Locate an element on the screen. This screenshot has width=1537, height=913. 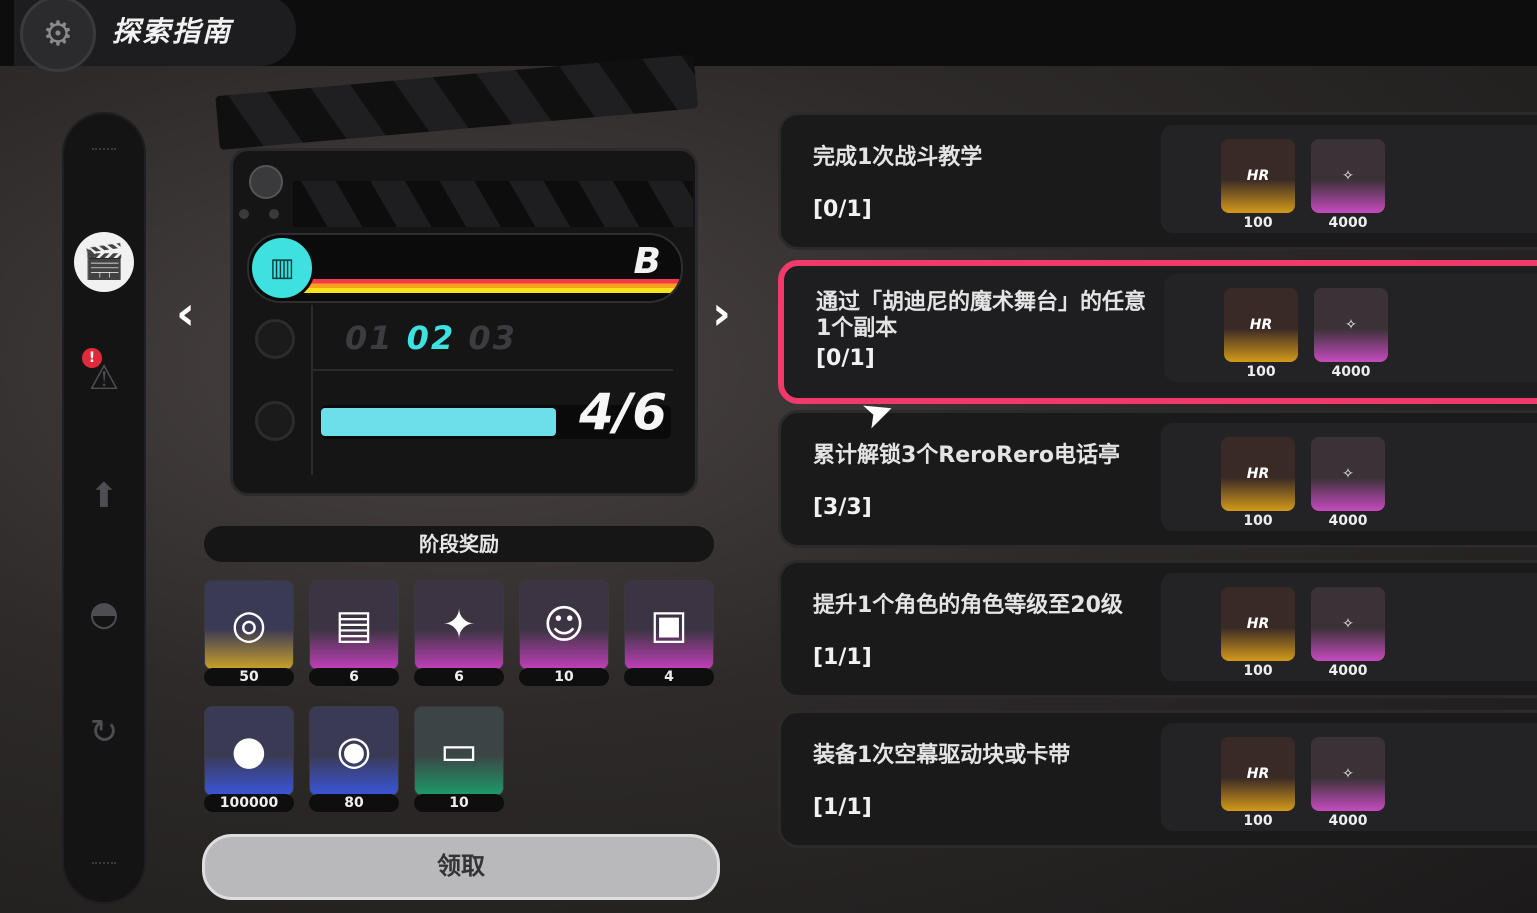
reward-count: 100000 is located at coordinates (249, 803).